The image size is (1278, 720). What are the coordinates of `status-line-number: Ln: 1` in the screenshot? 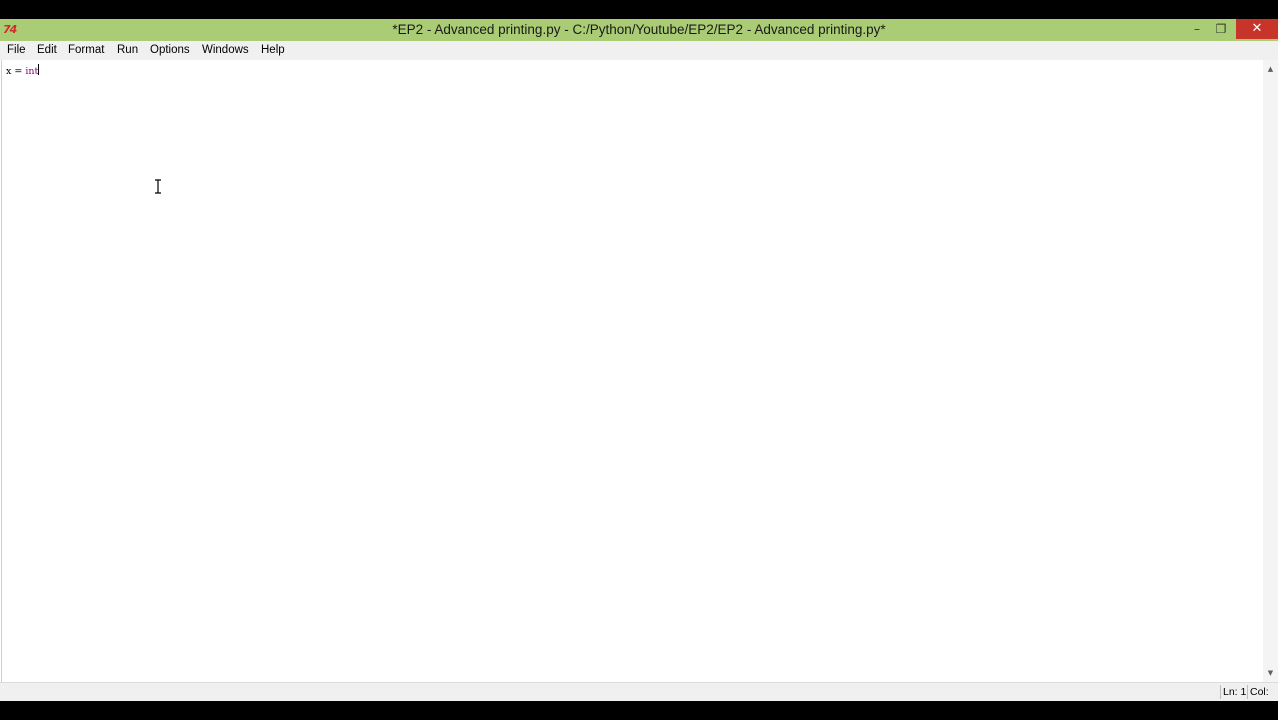 It's located at (1234, 692).